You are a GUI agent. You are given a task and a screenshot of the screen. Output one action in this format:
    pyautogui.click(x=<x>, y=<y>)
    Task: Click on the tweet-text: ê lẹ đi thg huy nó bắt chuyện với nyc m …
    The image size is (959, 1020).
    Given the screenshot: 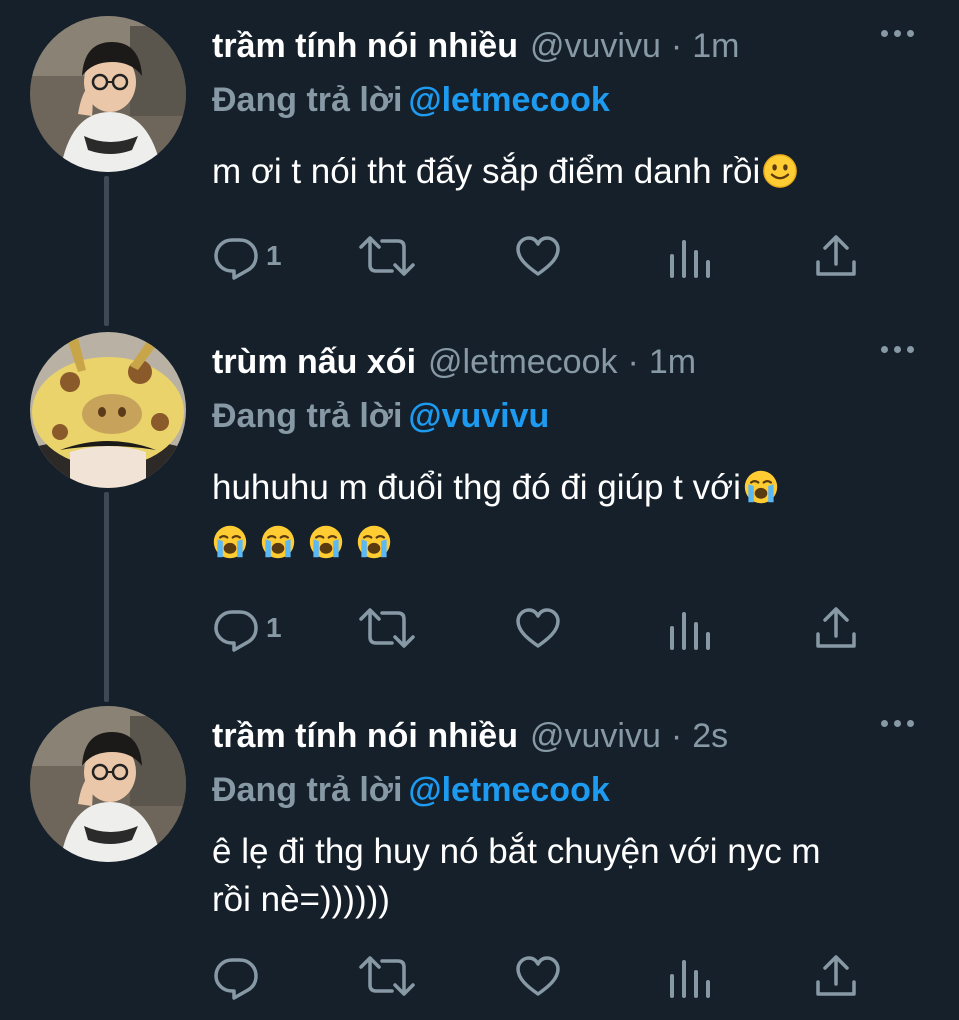 What is the action you would take?
    pyautogui.click(x=570, y=876)
    